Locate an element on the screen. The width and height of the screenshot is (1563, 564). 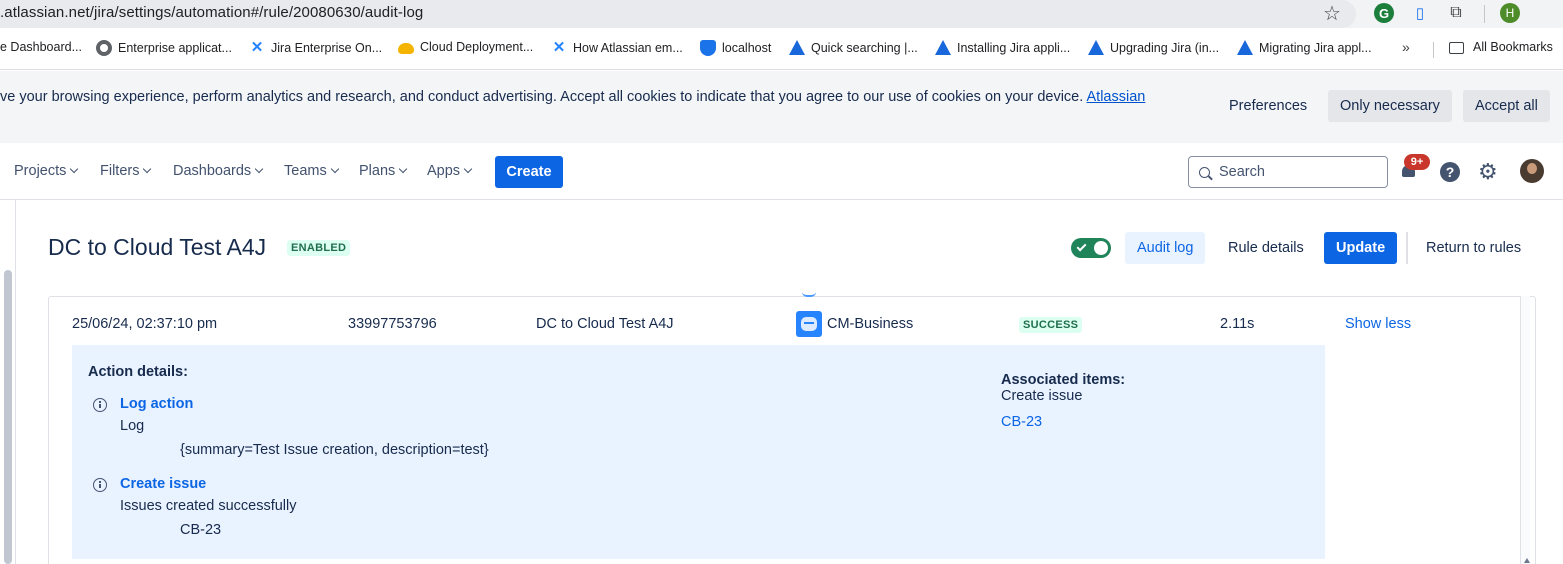
action-line: Issues created successfully is located at coordinates (208, 506).